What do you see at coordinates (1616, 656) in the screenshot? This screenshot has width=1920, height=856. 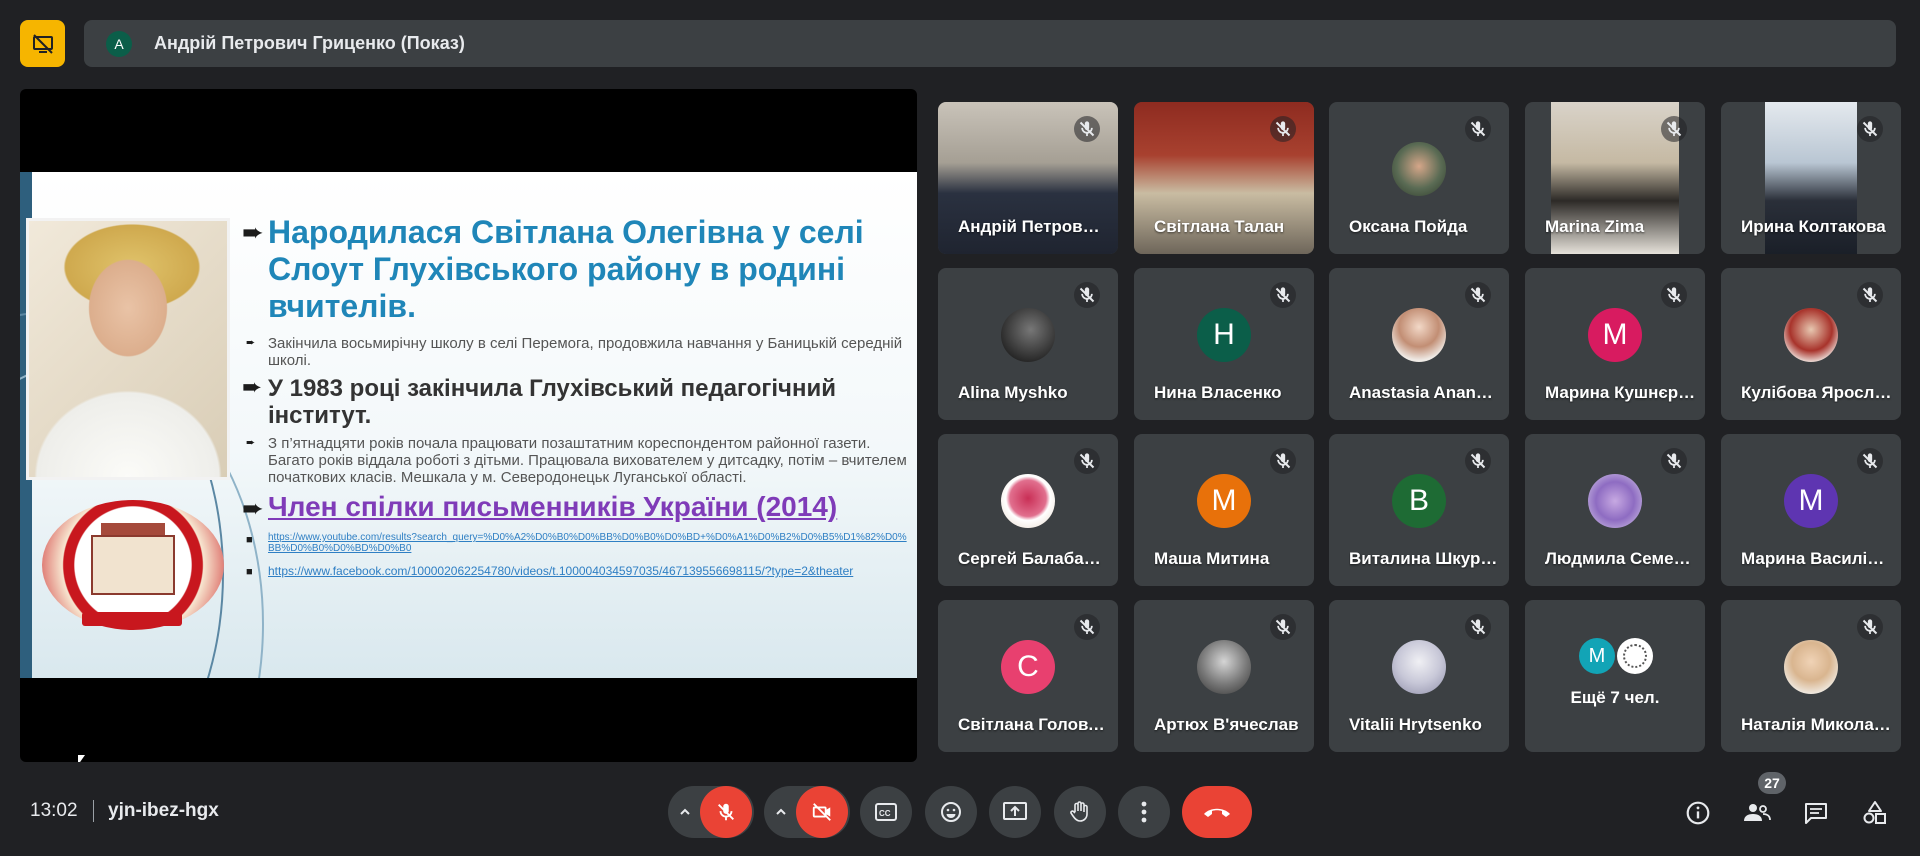 I see `more-participants-avatars: М` at bounding box center [1616, 656].